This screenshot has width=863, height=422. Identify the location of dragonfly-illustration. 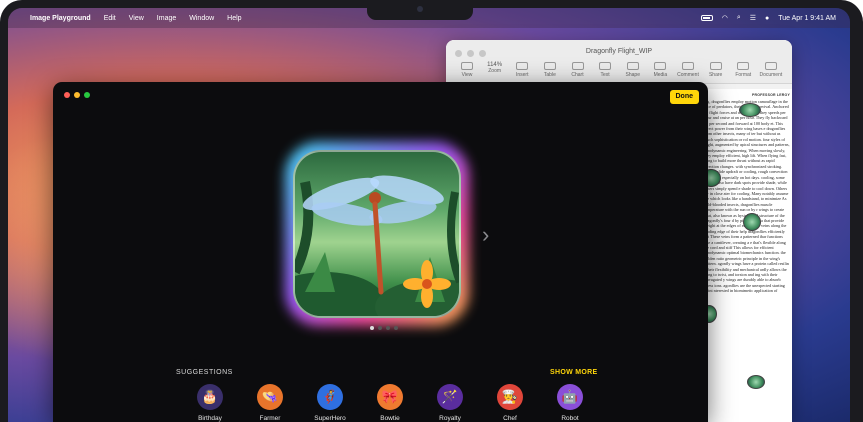
(377, 245).